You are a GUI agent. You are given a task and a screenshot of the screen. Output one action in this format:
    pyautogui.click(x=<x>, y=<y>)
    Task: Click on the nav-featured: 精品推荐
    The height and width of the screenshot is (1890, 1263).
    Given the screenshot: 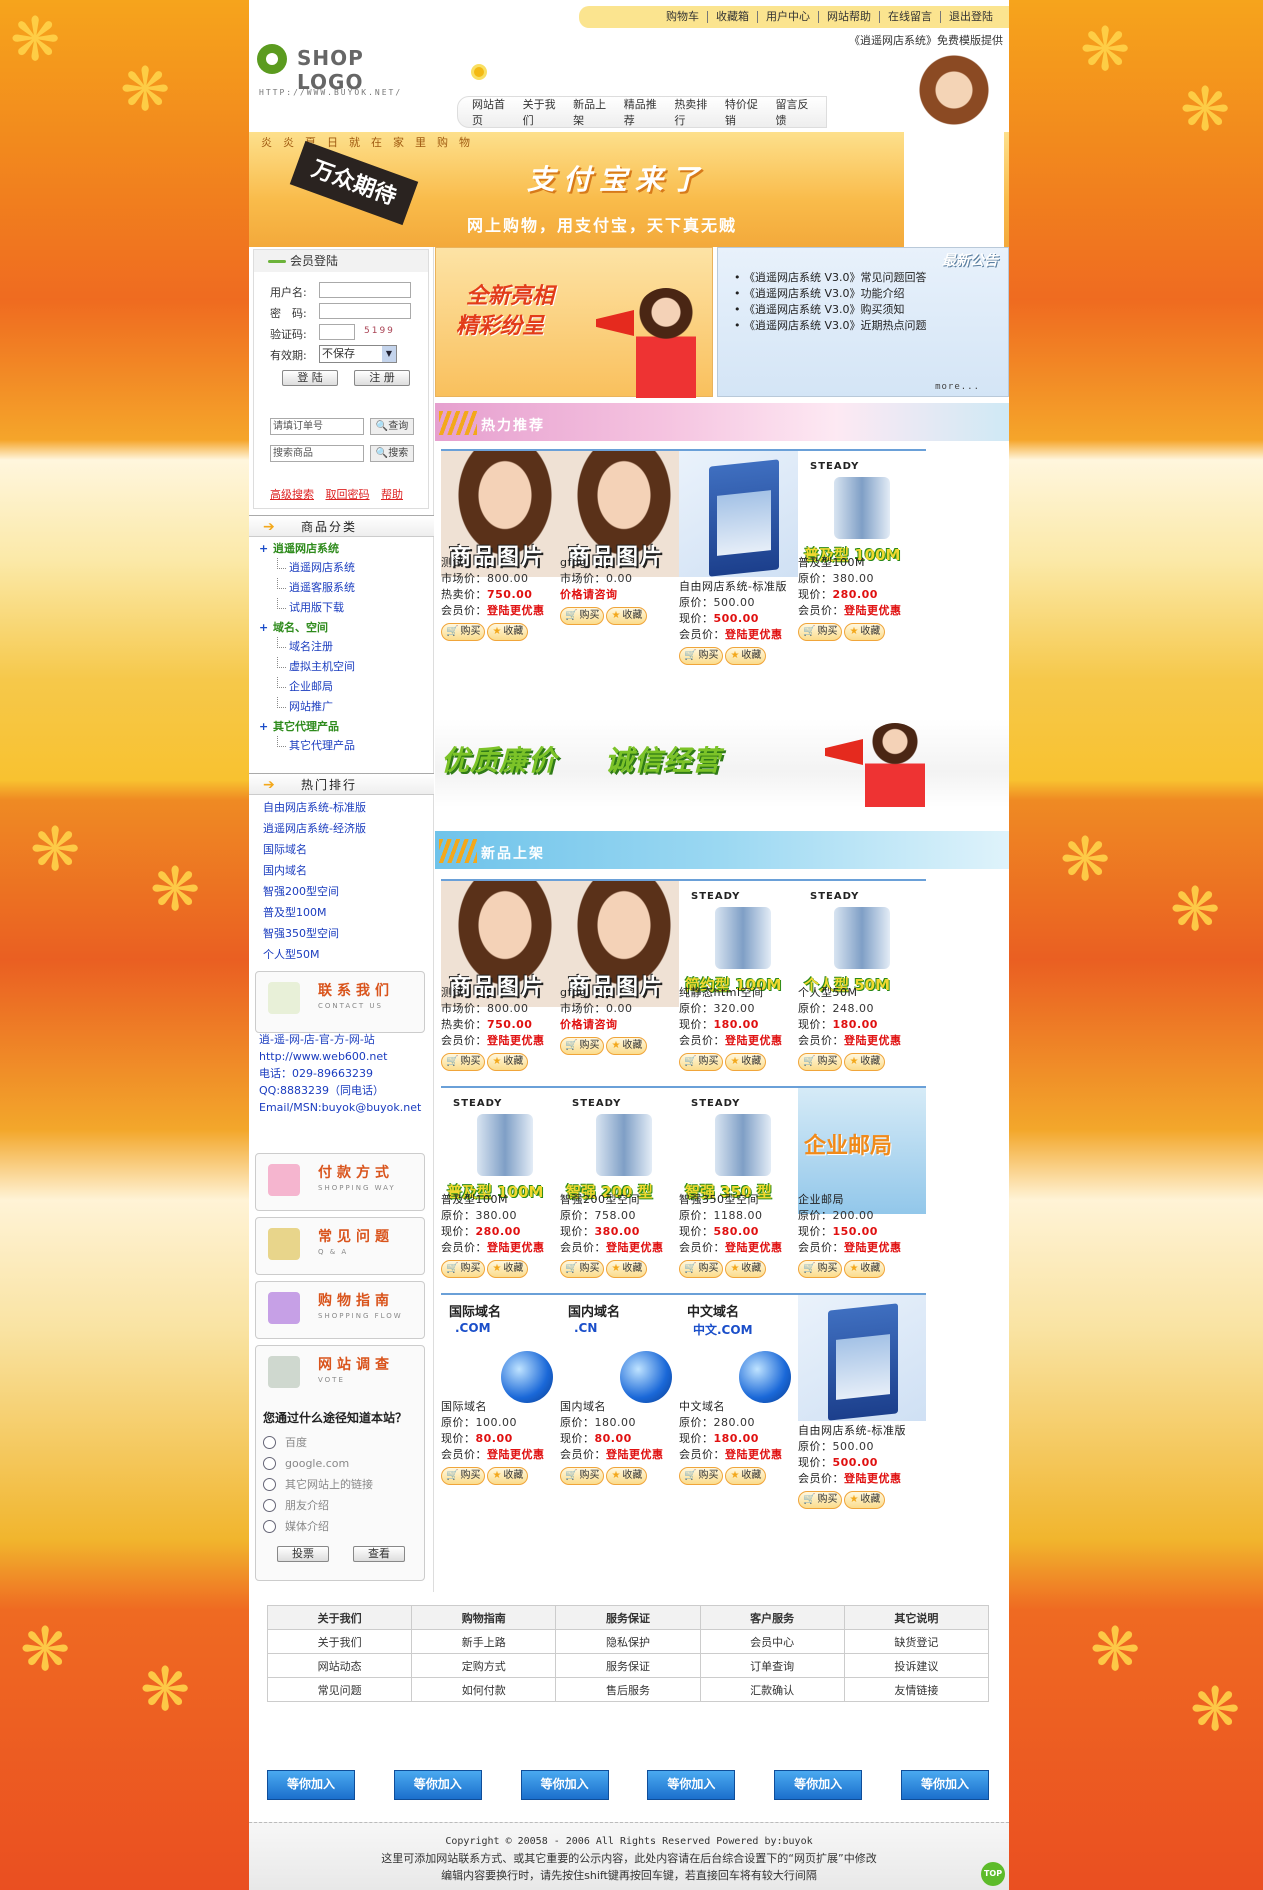 What is the action you would take?
    pyautogui.click(x=643, y=112)
    